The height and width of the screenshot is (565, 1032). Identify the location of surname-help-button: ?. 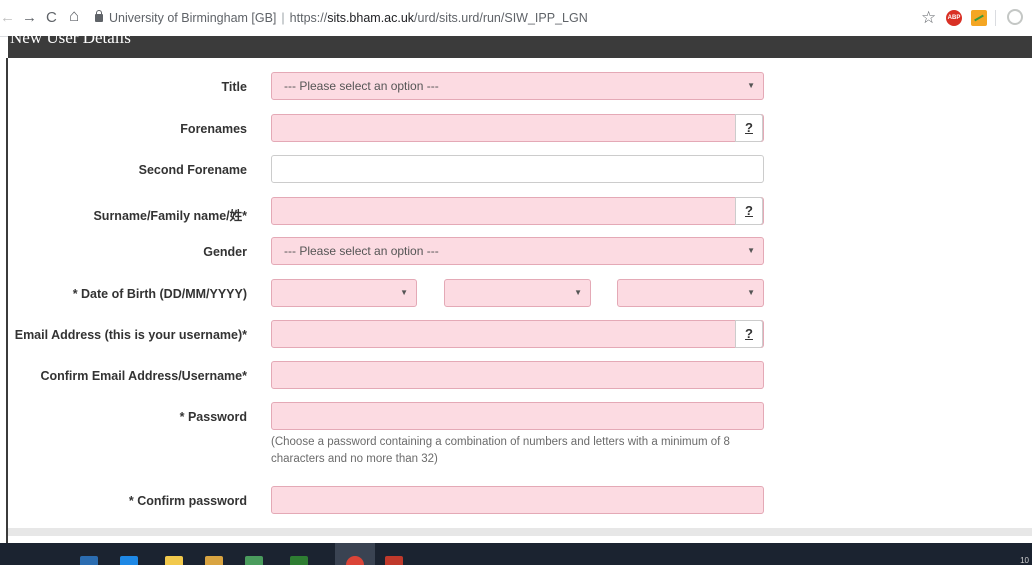
(749, 211).